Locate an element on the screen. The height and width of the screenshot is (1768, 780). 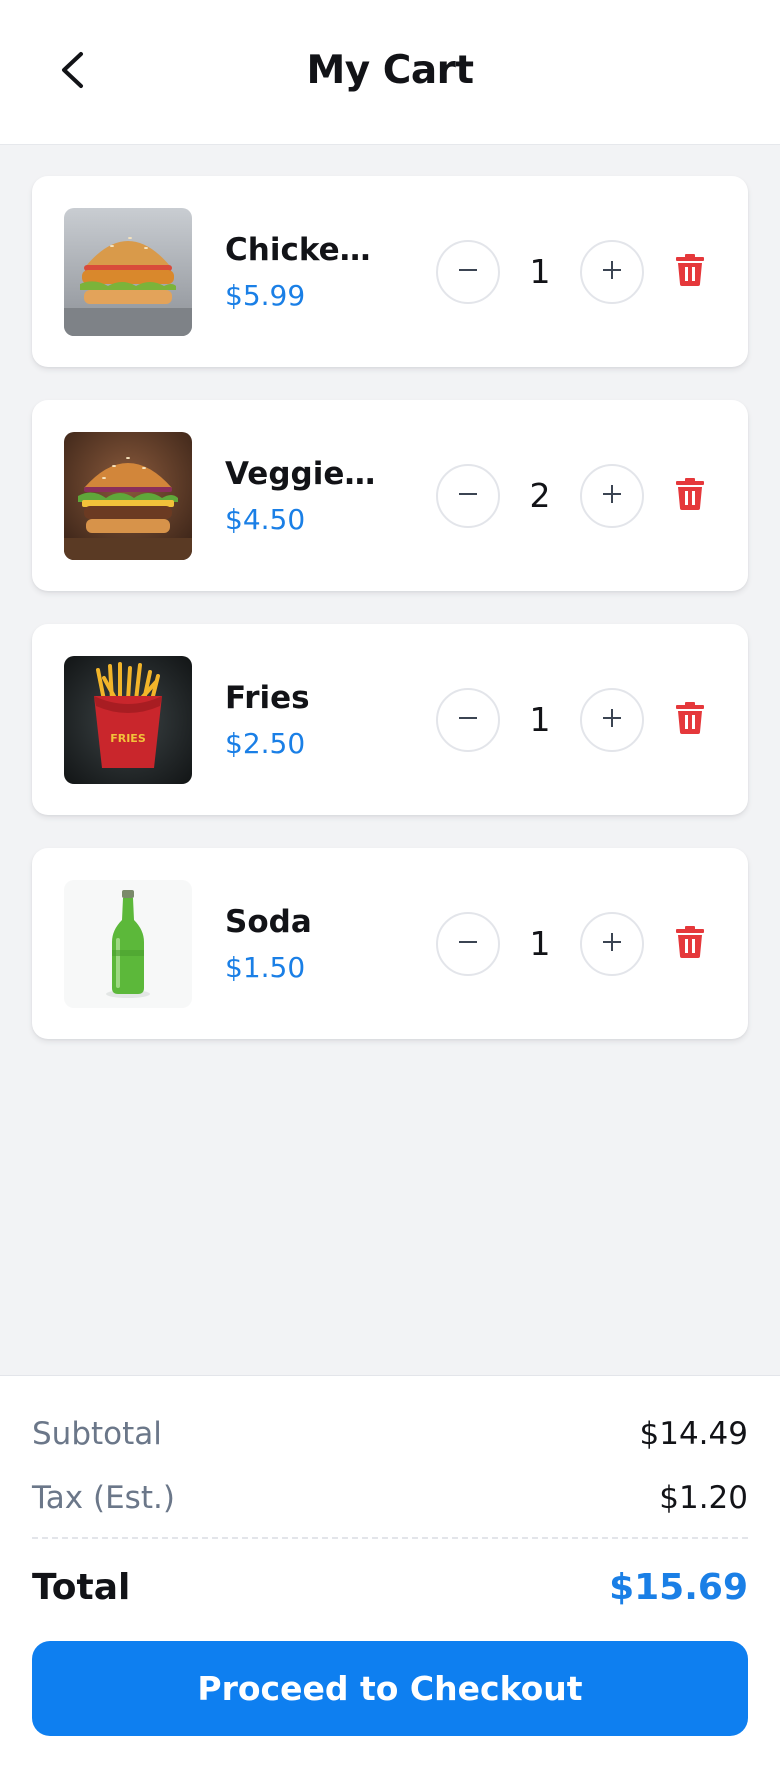
cart-item-soda: Soda $1.50 1 is located at coordinates (390, 943).